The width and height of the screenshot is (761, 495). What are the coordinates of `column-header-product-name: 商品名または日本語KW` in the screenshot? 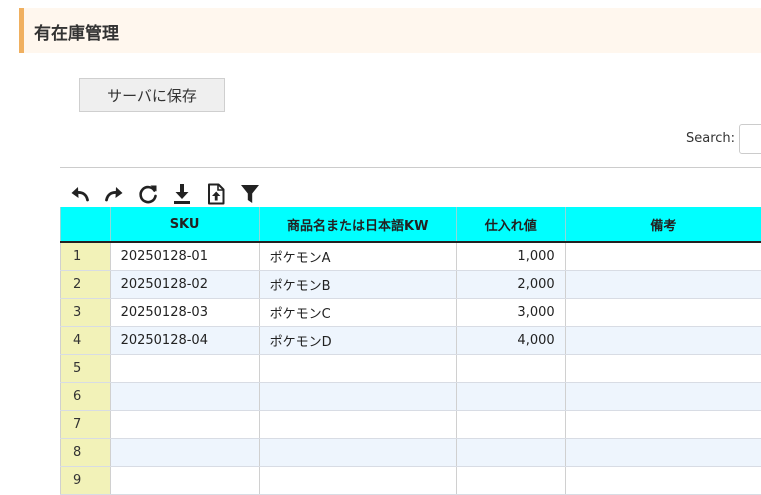 It's located at (357, 224).